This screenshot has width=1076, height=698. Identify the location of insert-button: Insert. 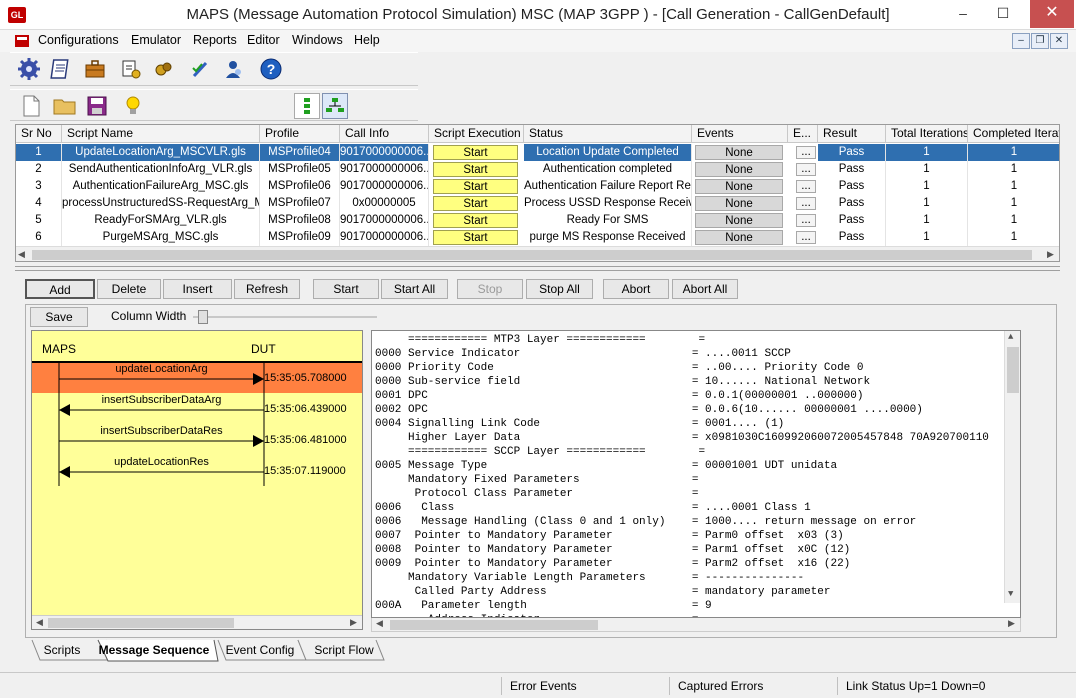
(197, 289).